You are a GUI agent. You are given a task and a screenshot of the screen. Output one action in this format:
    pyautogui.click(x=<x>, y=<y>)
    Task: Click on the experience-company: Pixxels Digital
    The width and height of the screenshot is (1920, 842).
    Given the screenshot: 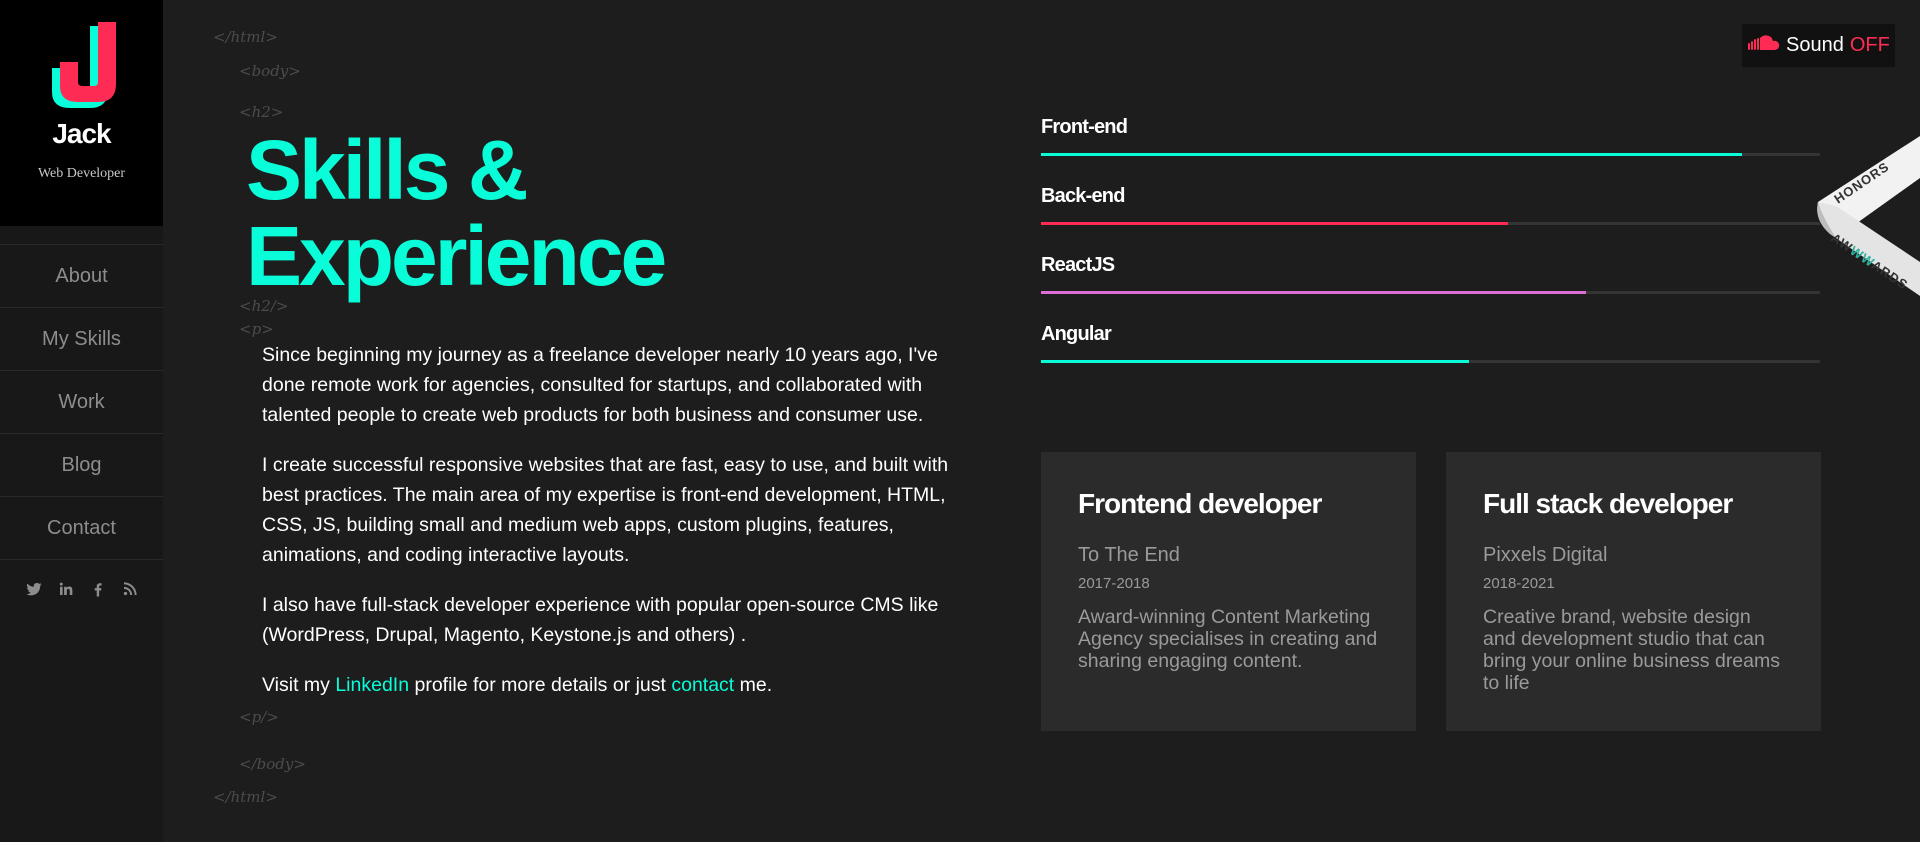 What is the action you would take?
    pyautogui.click(x=1545, y=555)
    